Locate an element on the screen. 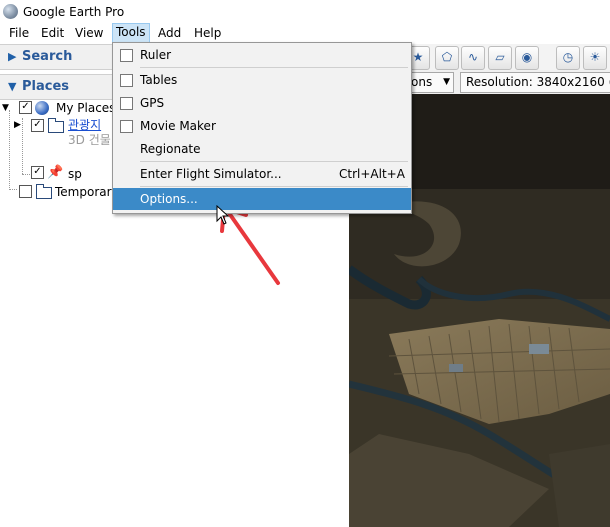 This screenshot has height=527, width=610. menu-item-label: Tables is located at coordinates (159, 80).